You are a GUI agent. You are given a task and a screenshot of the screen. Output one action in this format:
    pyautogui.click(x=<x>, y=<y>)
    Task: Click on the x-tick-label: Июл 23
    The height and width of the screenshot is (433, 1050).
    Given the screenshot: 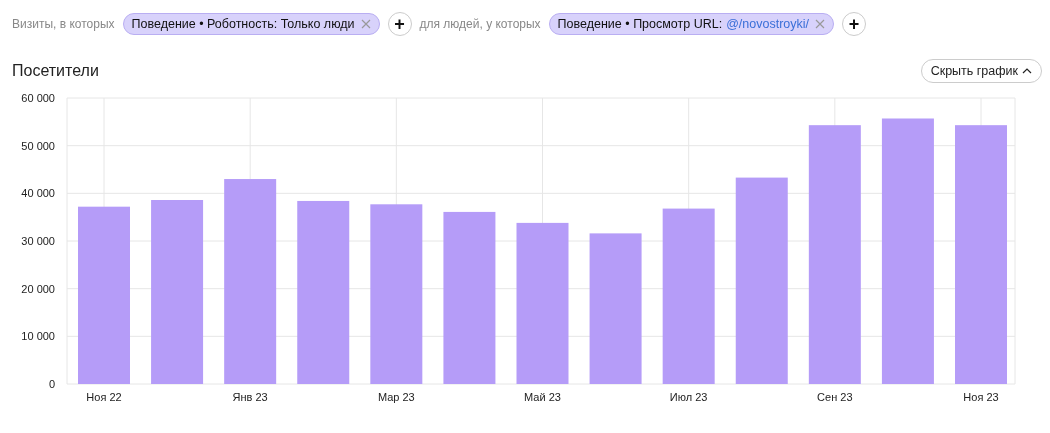 What is the action you would take?
    pyautogui.click(x=688, y=397)
    